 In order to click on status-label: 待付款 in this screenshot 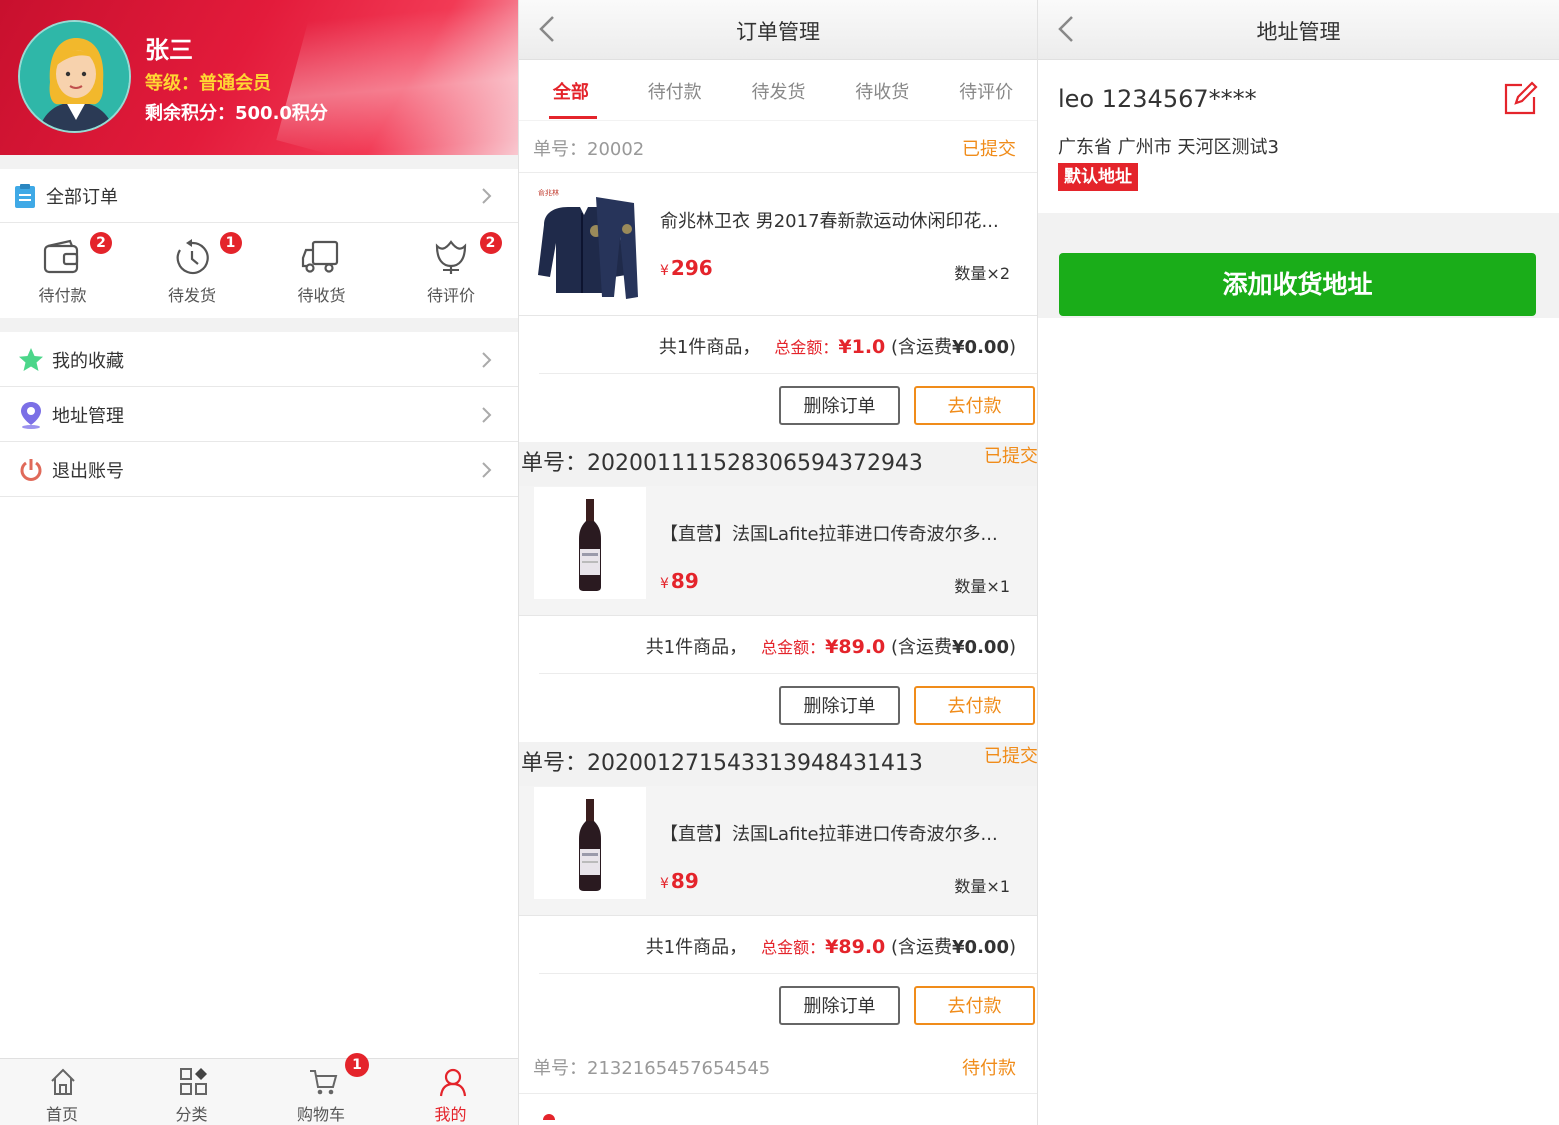, I will do `click(62, 295)`.